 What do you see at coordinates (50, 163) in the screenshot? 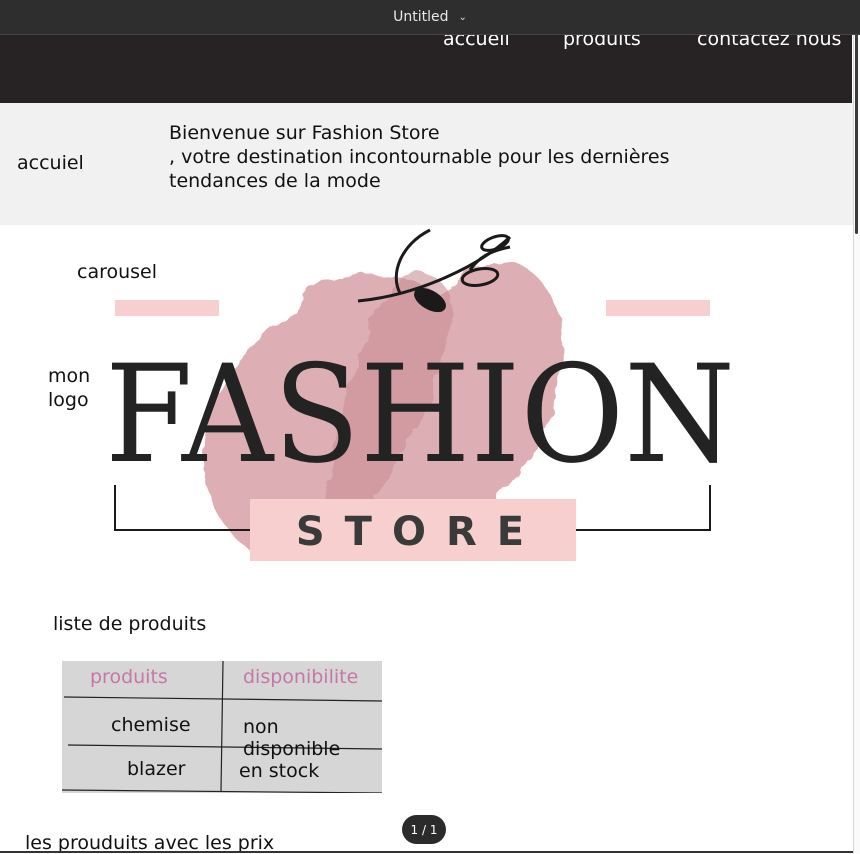
I see `hero-side-label: accuiel` at bounding box center [50, 163].